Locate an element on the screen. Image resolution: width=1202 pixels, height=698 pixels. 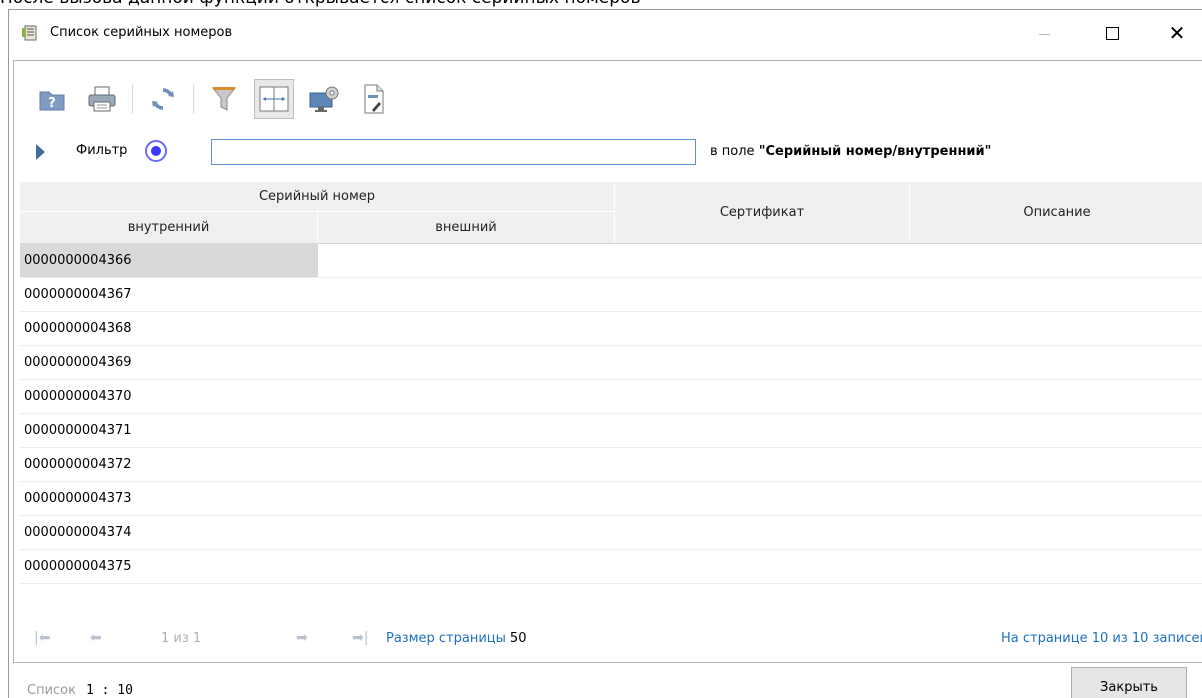
page-position: 1 из 1 is located at coordinates (181, 638).